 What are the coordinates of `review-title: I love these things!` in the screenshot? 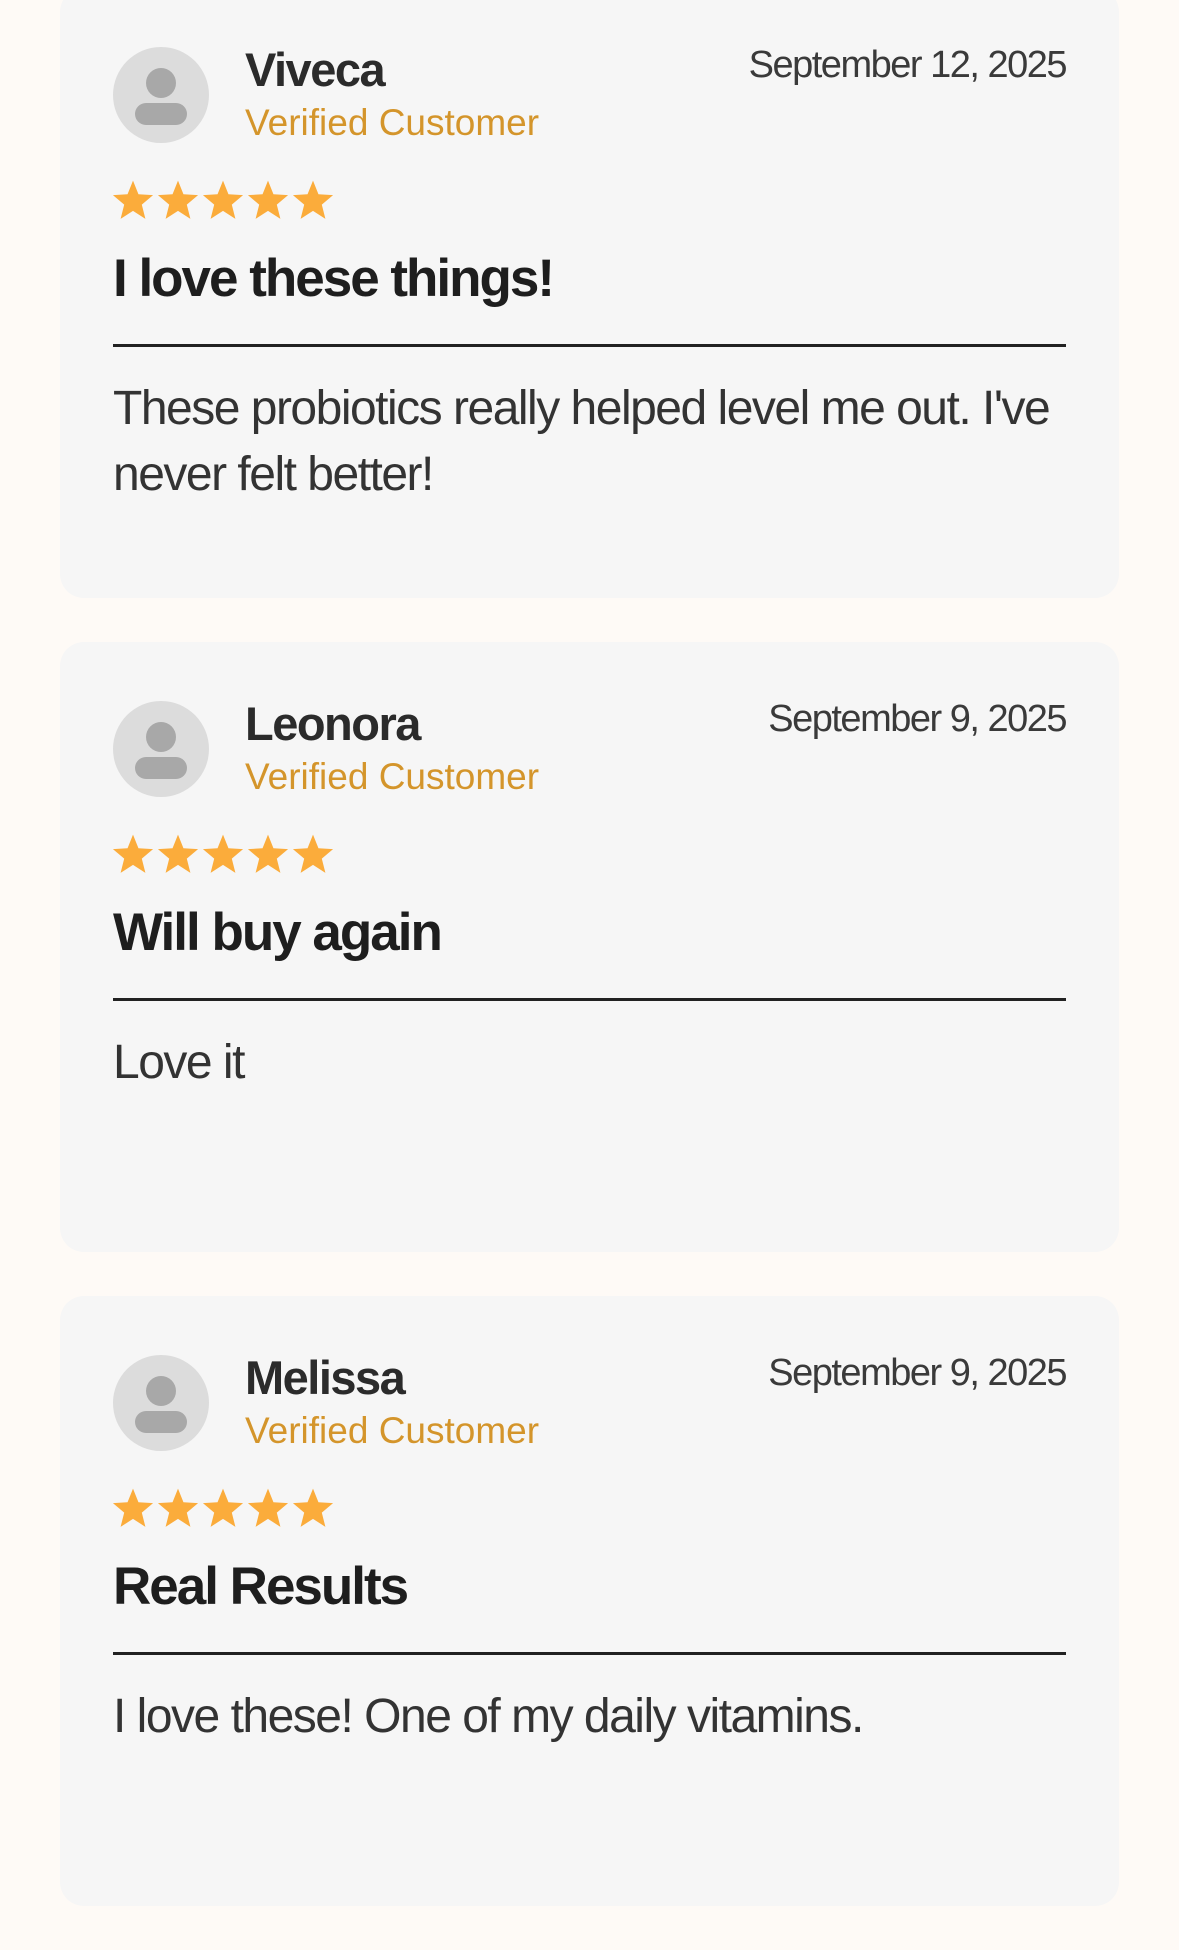 It's located at (334, 278).